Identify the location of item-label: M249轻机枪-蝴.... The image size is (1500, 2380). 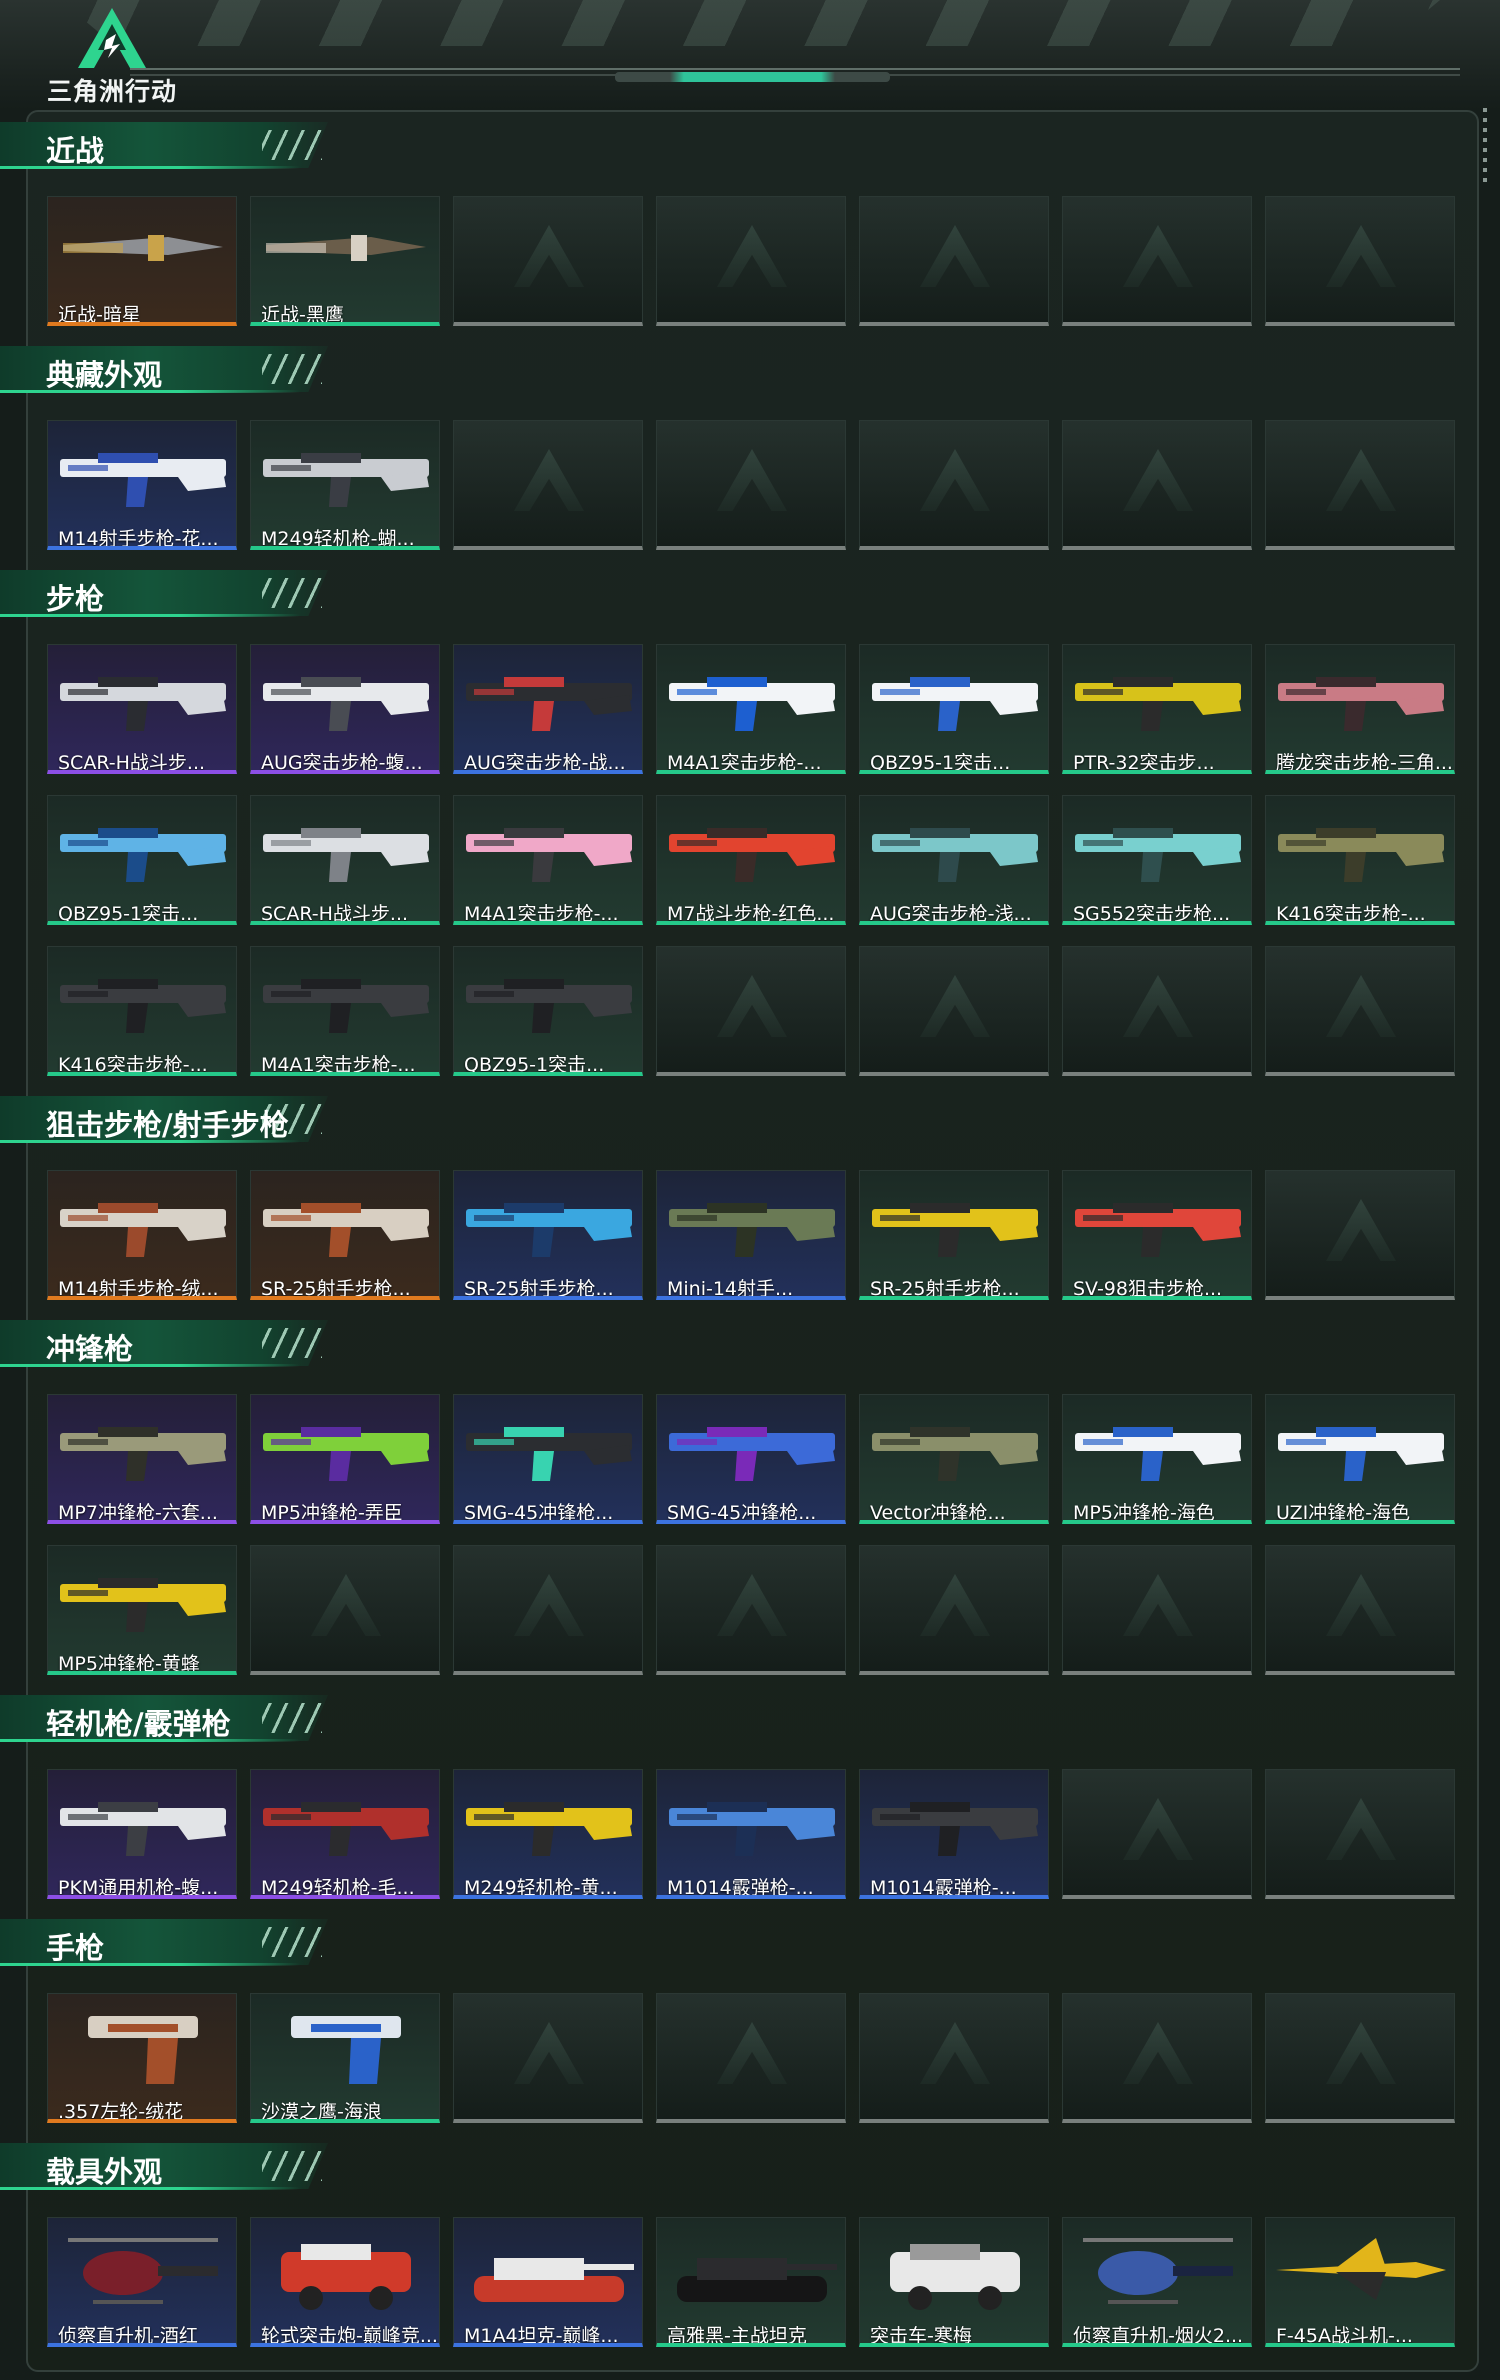
(338, 539).